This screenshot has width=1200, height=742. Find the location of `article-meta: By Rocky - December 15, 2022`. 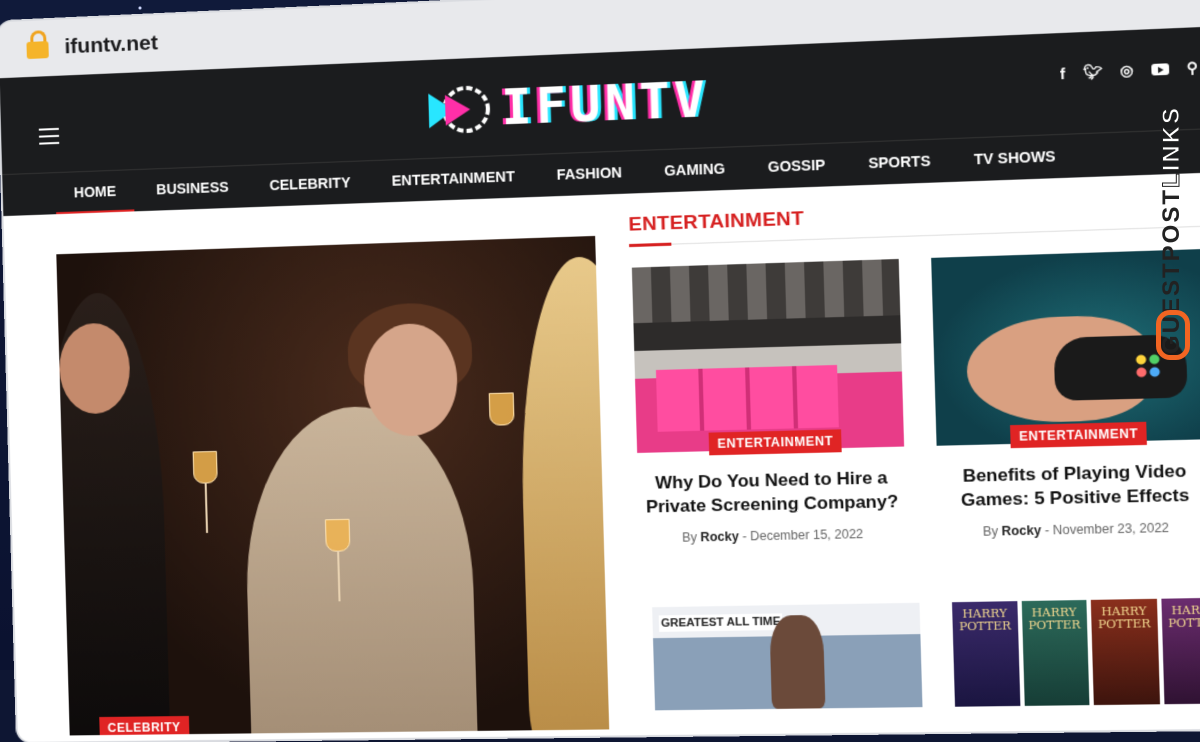

article-meta: By Rocky - December 15, 2022 is located at coordinates (772, 536).